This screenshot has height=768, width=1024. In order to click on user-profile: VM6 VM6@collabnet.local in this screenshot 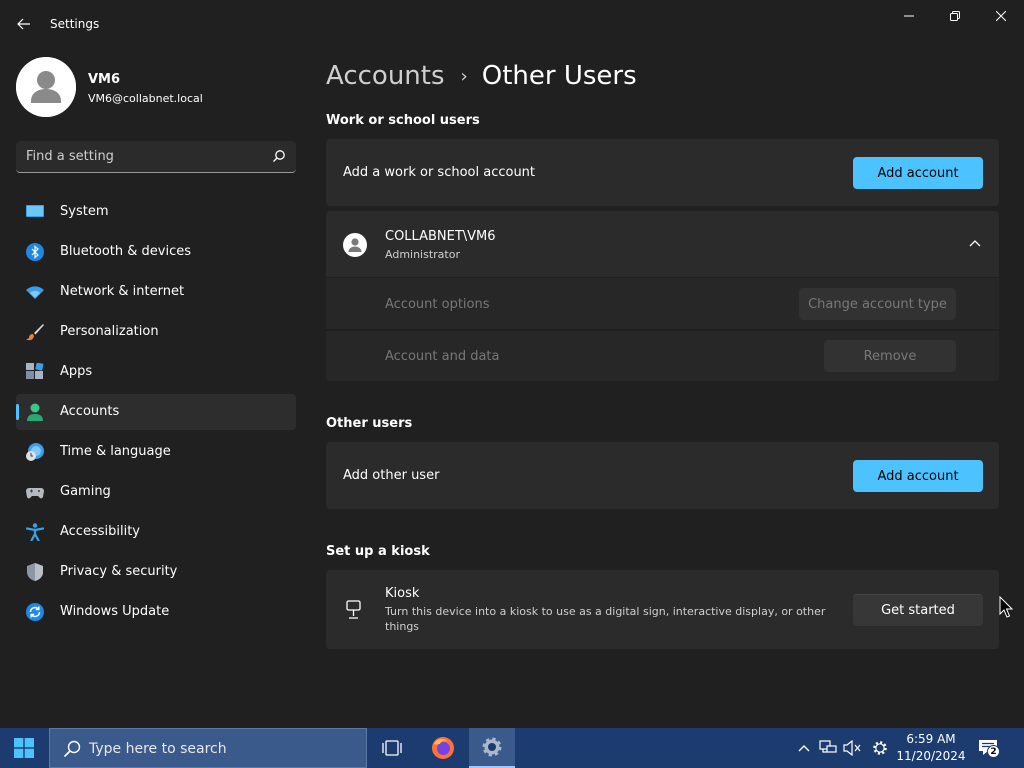, I will do `click(161, 87)`.